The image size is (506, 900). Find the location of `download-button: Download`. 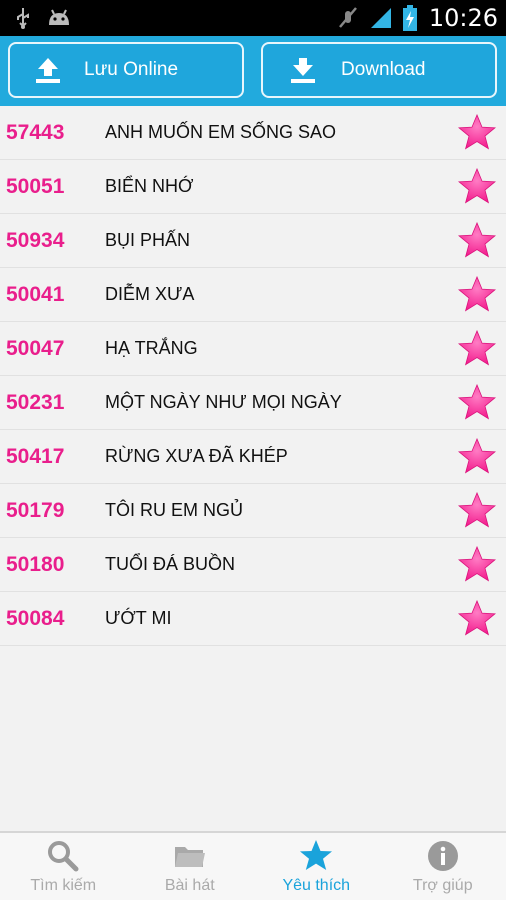

download-button: Download is located at coordinates (379, 70).